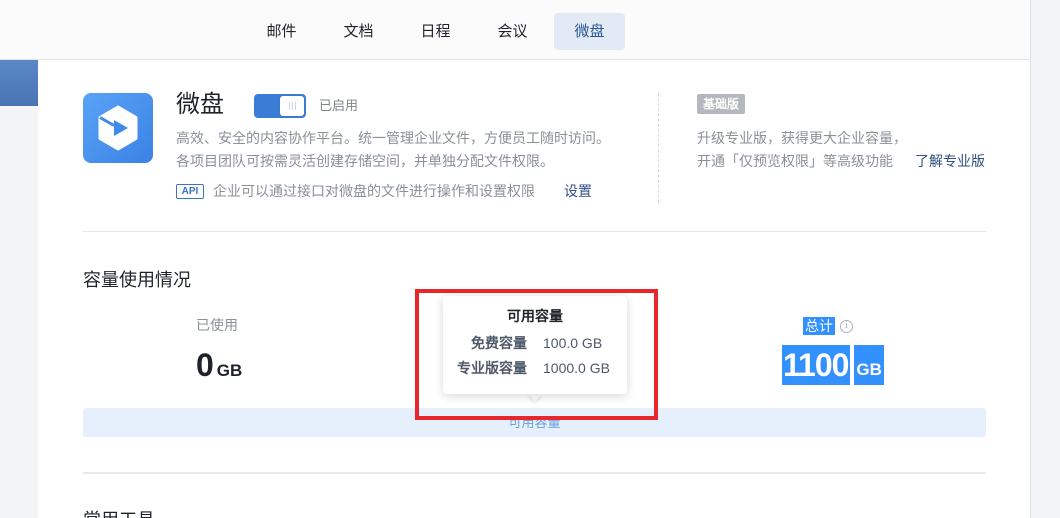  I want to click on weipan-logo-icon, so click(118, 128).